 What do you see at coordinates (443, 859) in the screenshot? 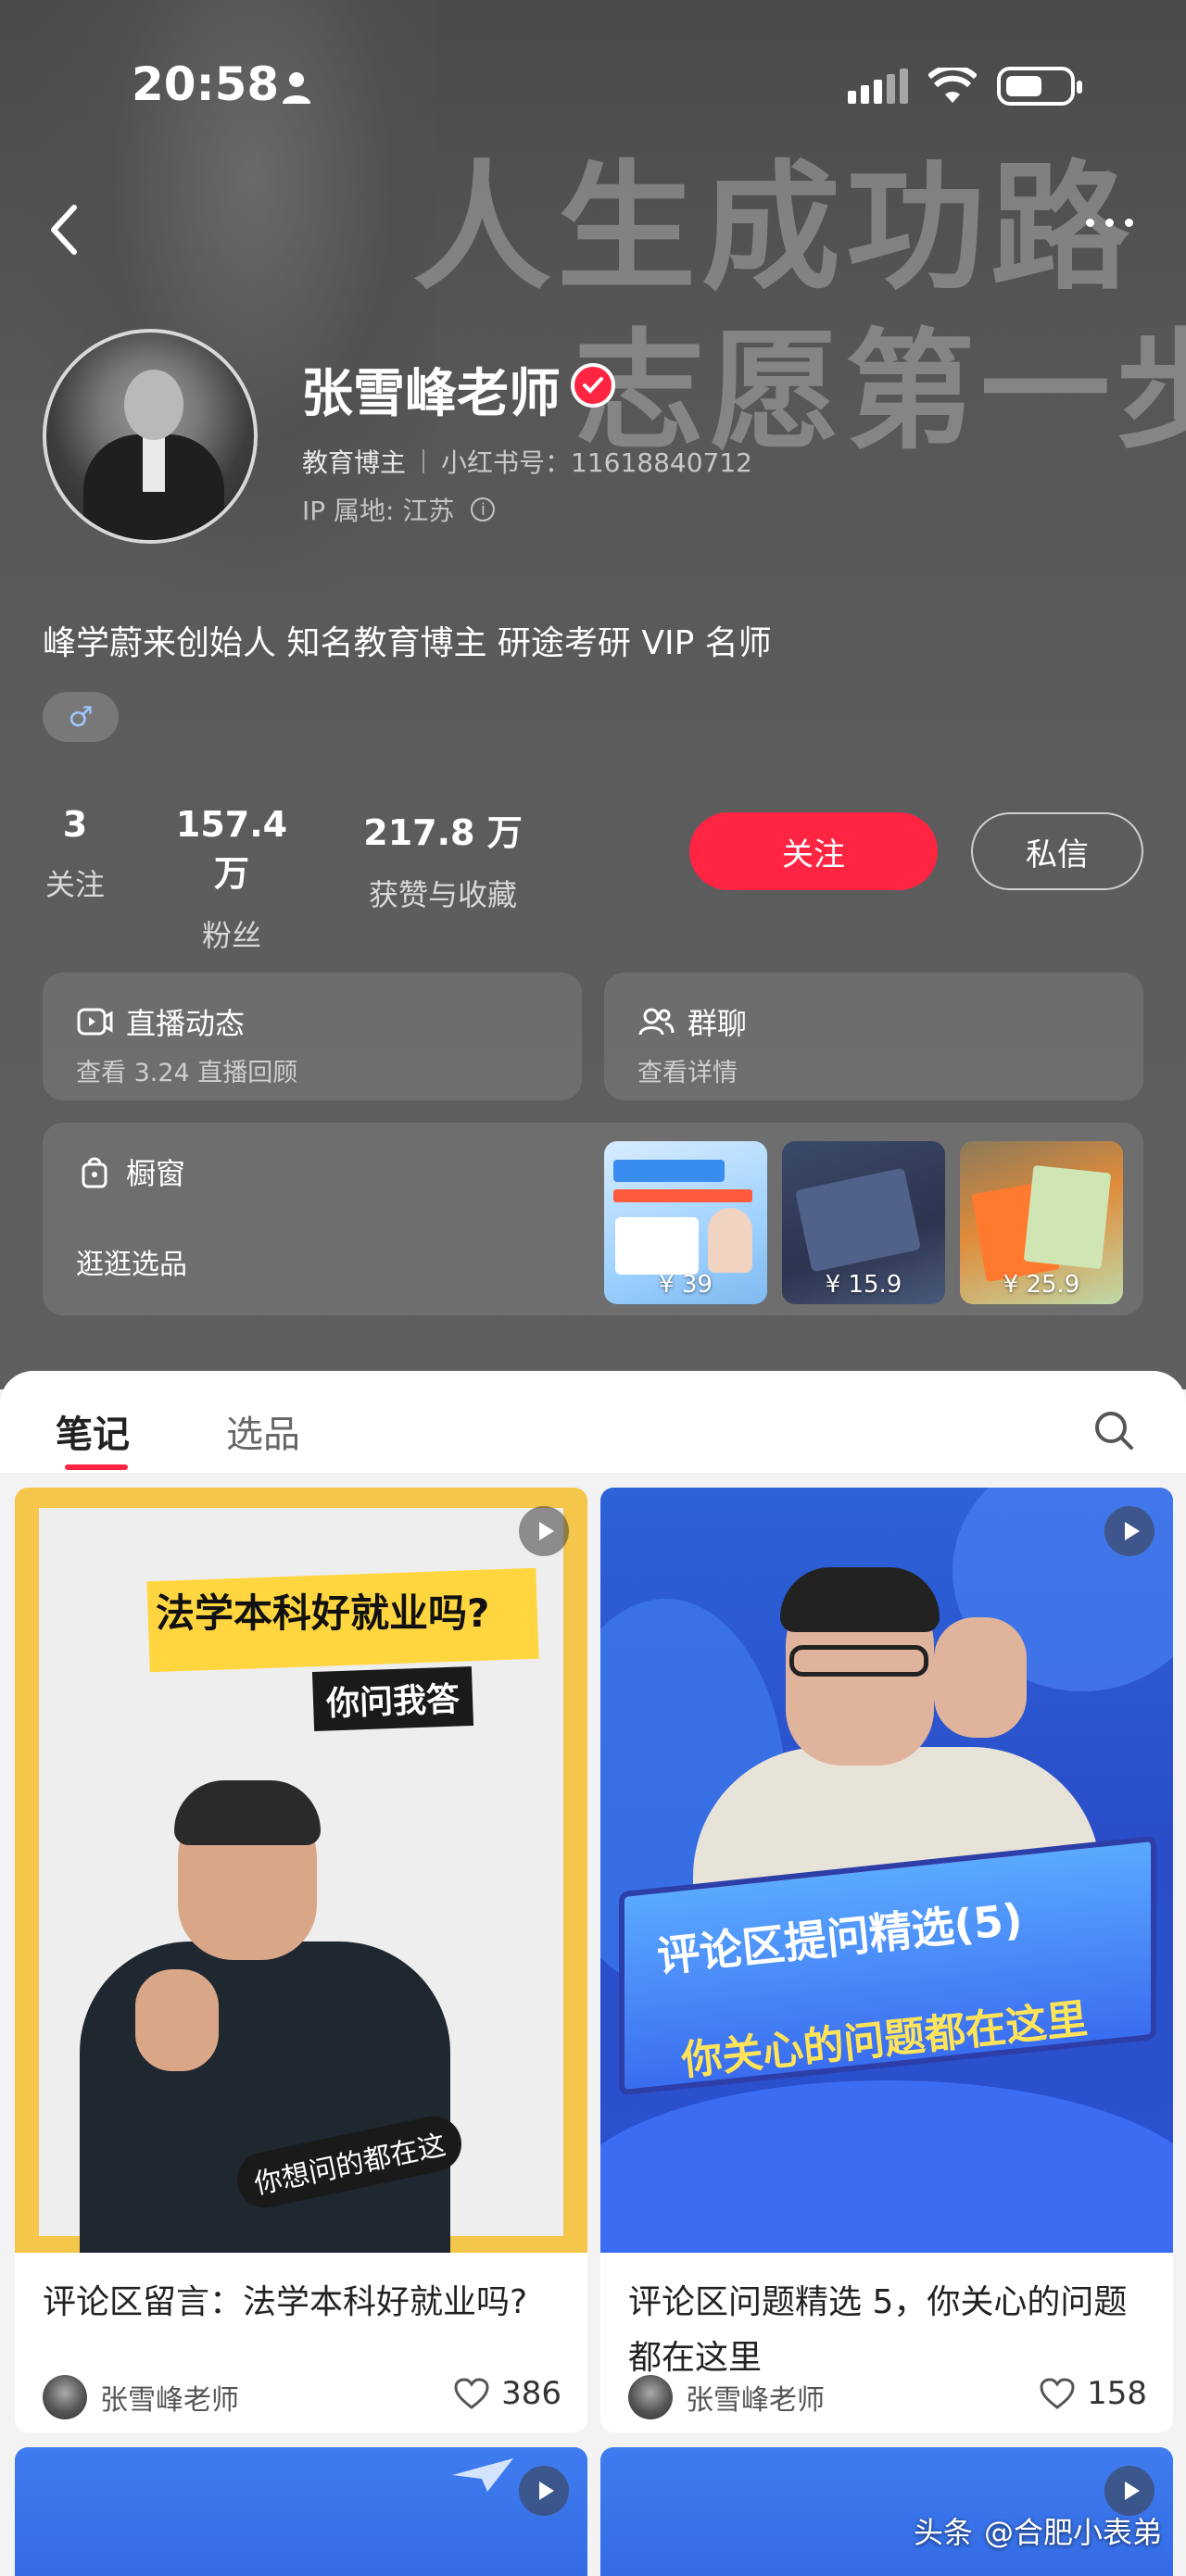
I see `stat-likes: 217.8 万 获赞与收藏` at bounding box center [443, 859].